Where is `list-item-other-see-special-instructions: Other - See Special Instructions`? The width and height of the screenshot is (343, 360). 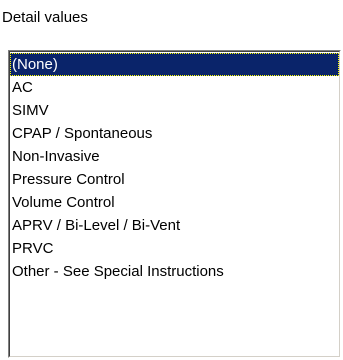
list-item-other-see-special-instructions: Other - See Special Instructions is located at coordinates (174, 271).